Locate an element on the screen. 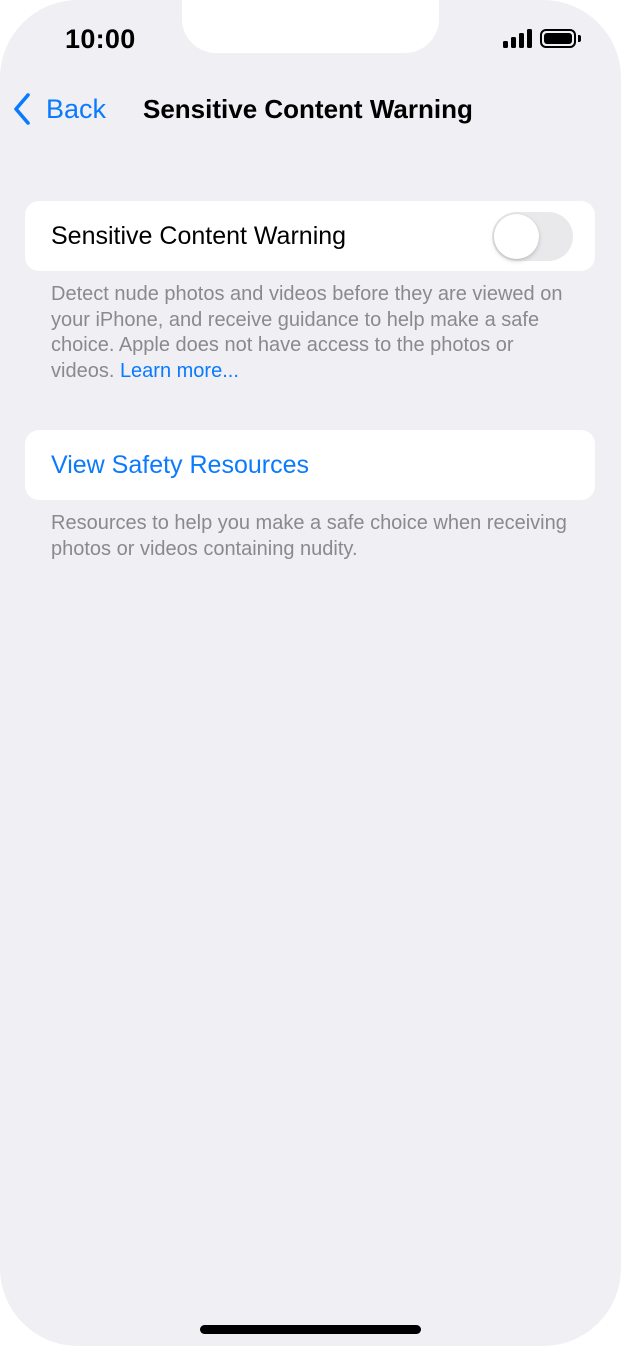 The width and height of the screenshot is (621, 1346). status-time: 10:00 is located at coordinates (100, 39).